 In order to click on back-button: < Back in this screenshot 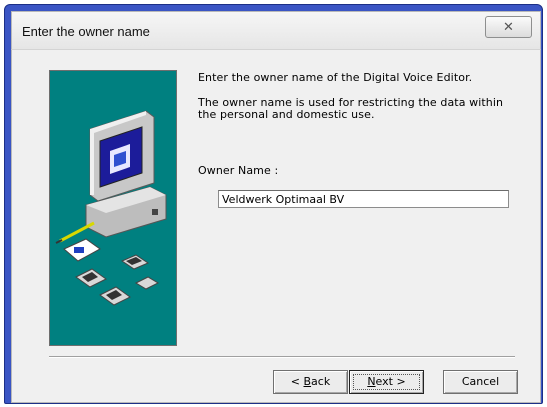, I will do `click(310, 382)`.